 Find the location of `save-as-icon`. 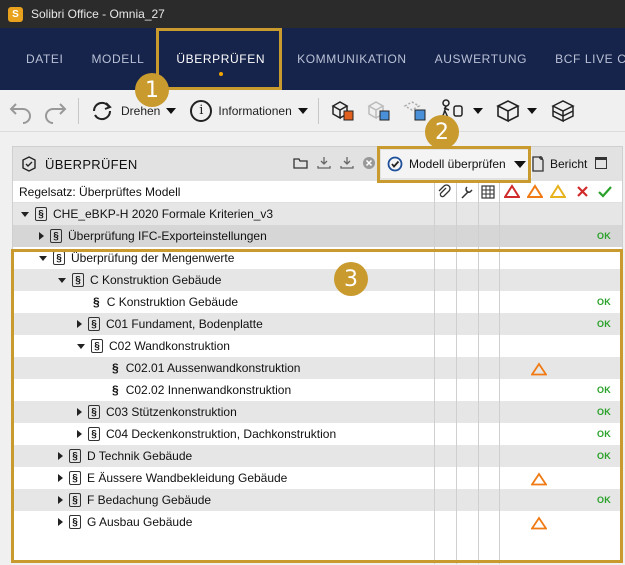

save-as-icon is located at coordinates (347, 163).